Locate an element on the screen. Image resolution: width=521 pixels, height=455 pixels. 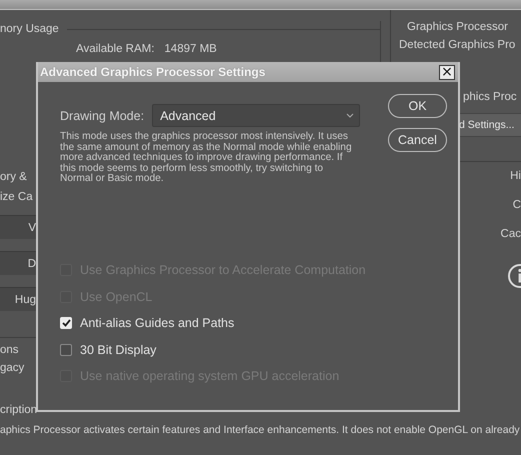
group-title: Graphics Processor is located at coordinates (457, 27).